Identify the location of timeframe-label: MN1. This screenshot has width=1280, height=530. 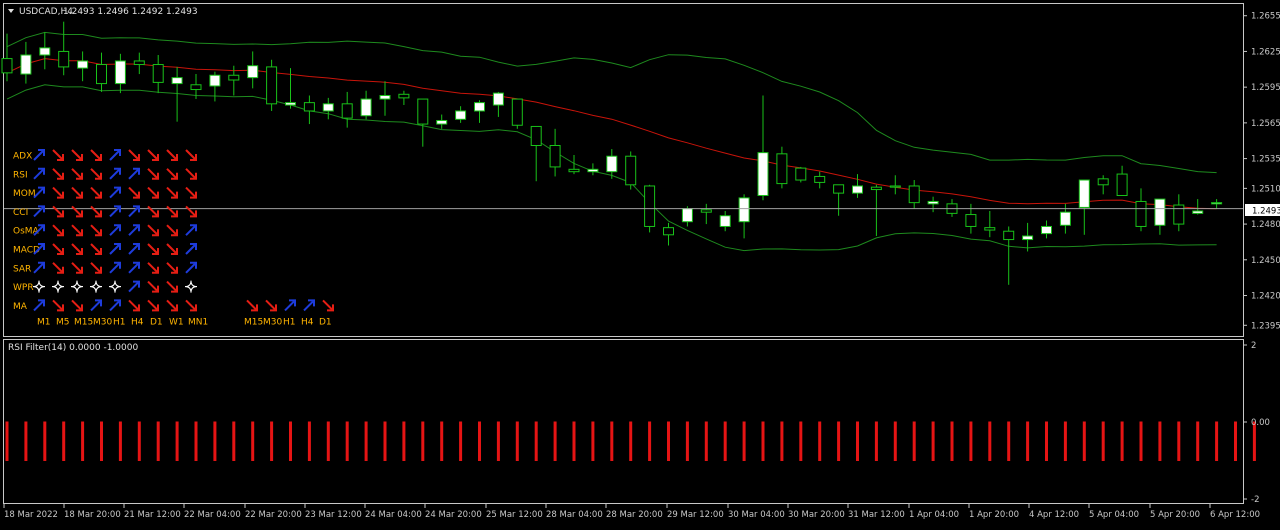
(198, 323).